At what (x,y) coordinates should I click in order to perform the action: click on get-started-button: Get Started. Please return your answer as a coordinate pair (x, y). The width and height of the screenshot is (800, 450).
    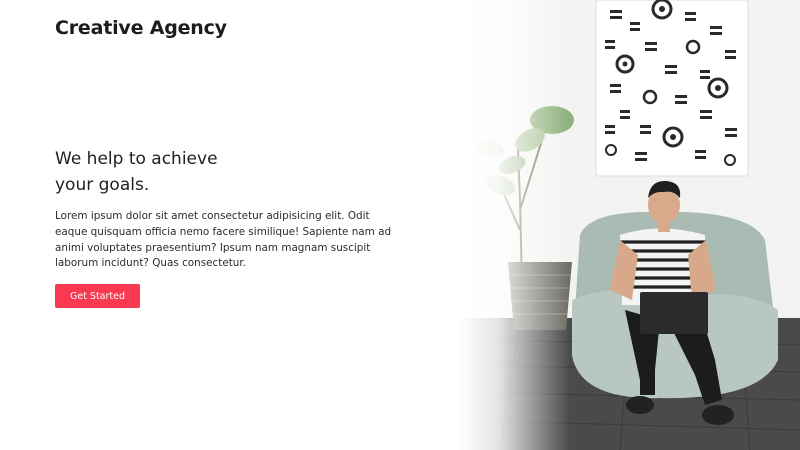
    Looking at the image, I should click on (97, 296).